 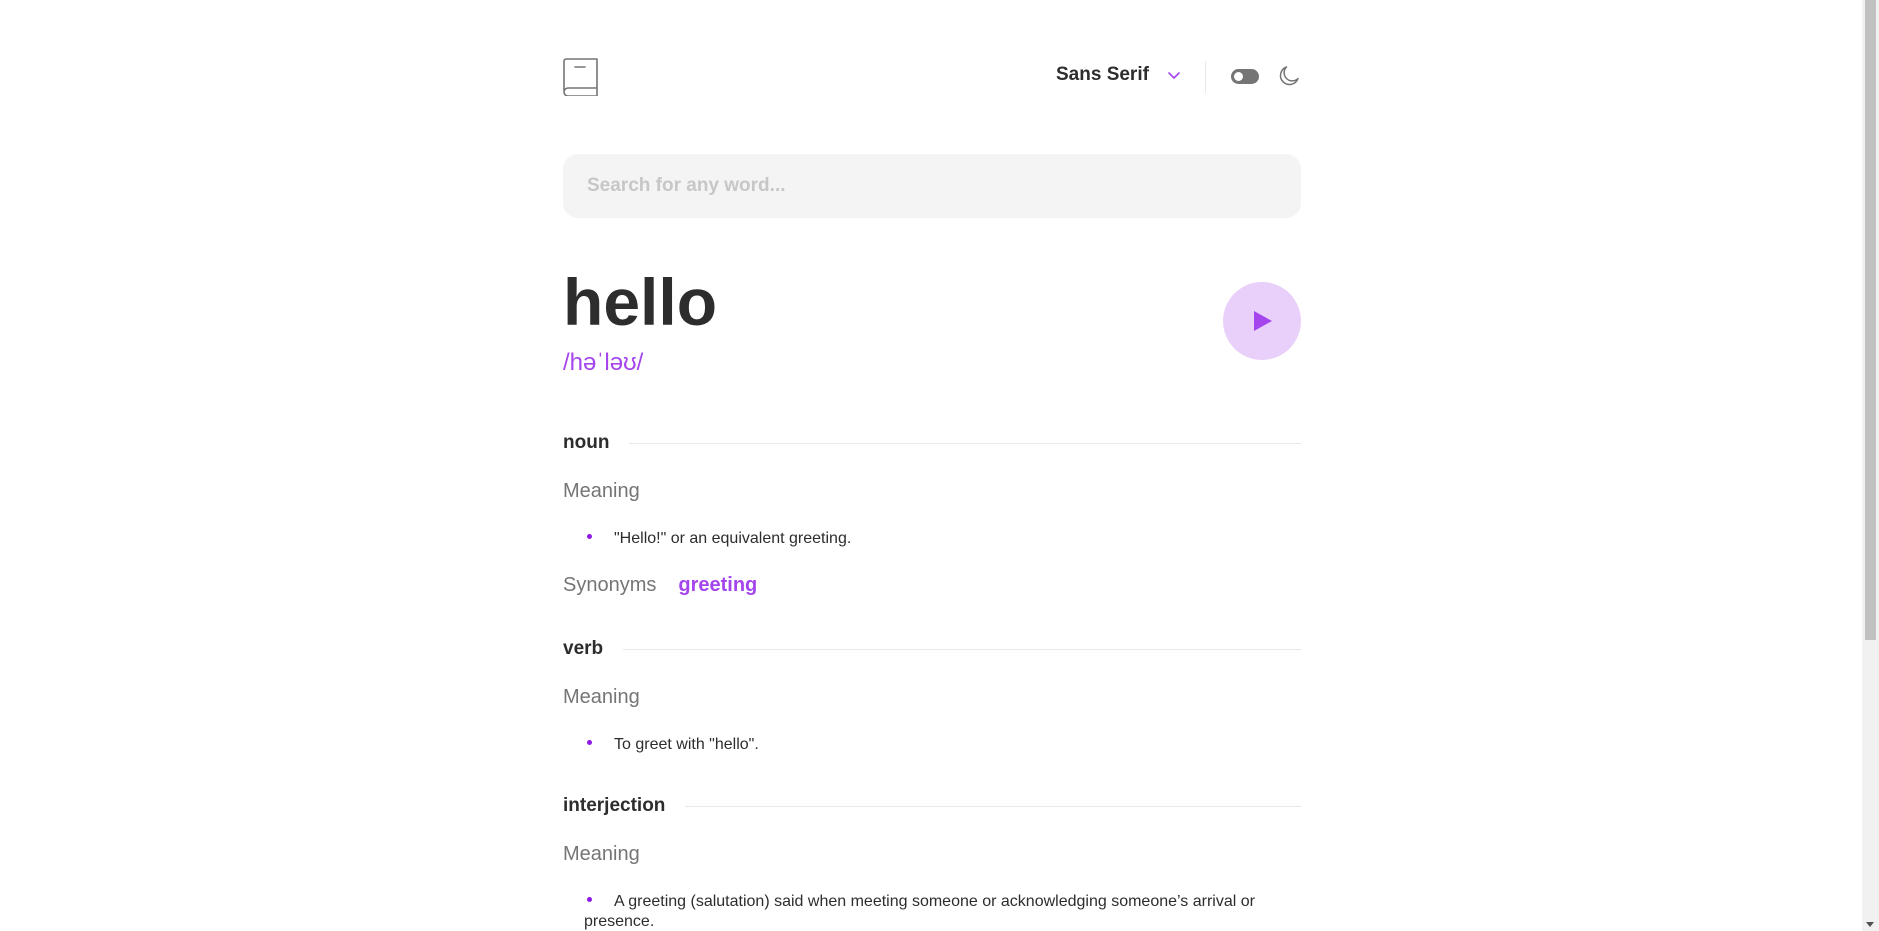 I want to click on section-interjection: interjection, so click(x=932, y=806).